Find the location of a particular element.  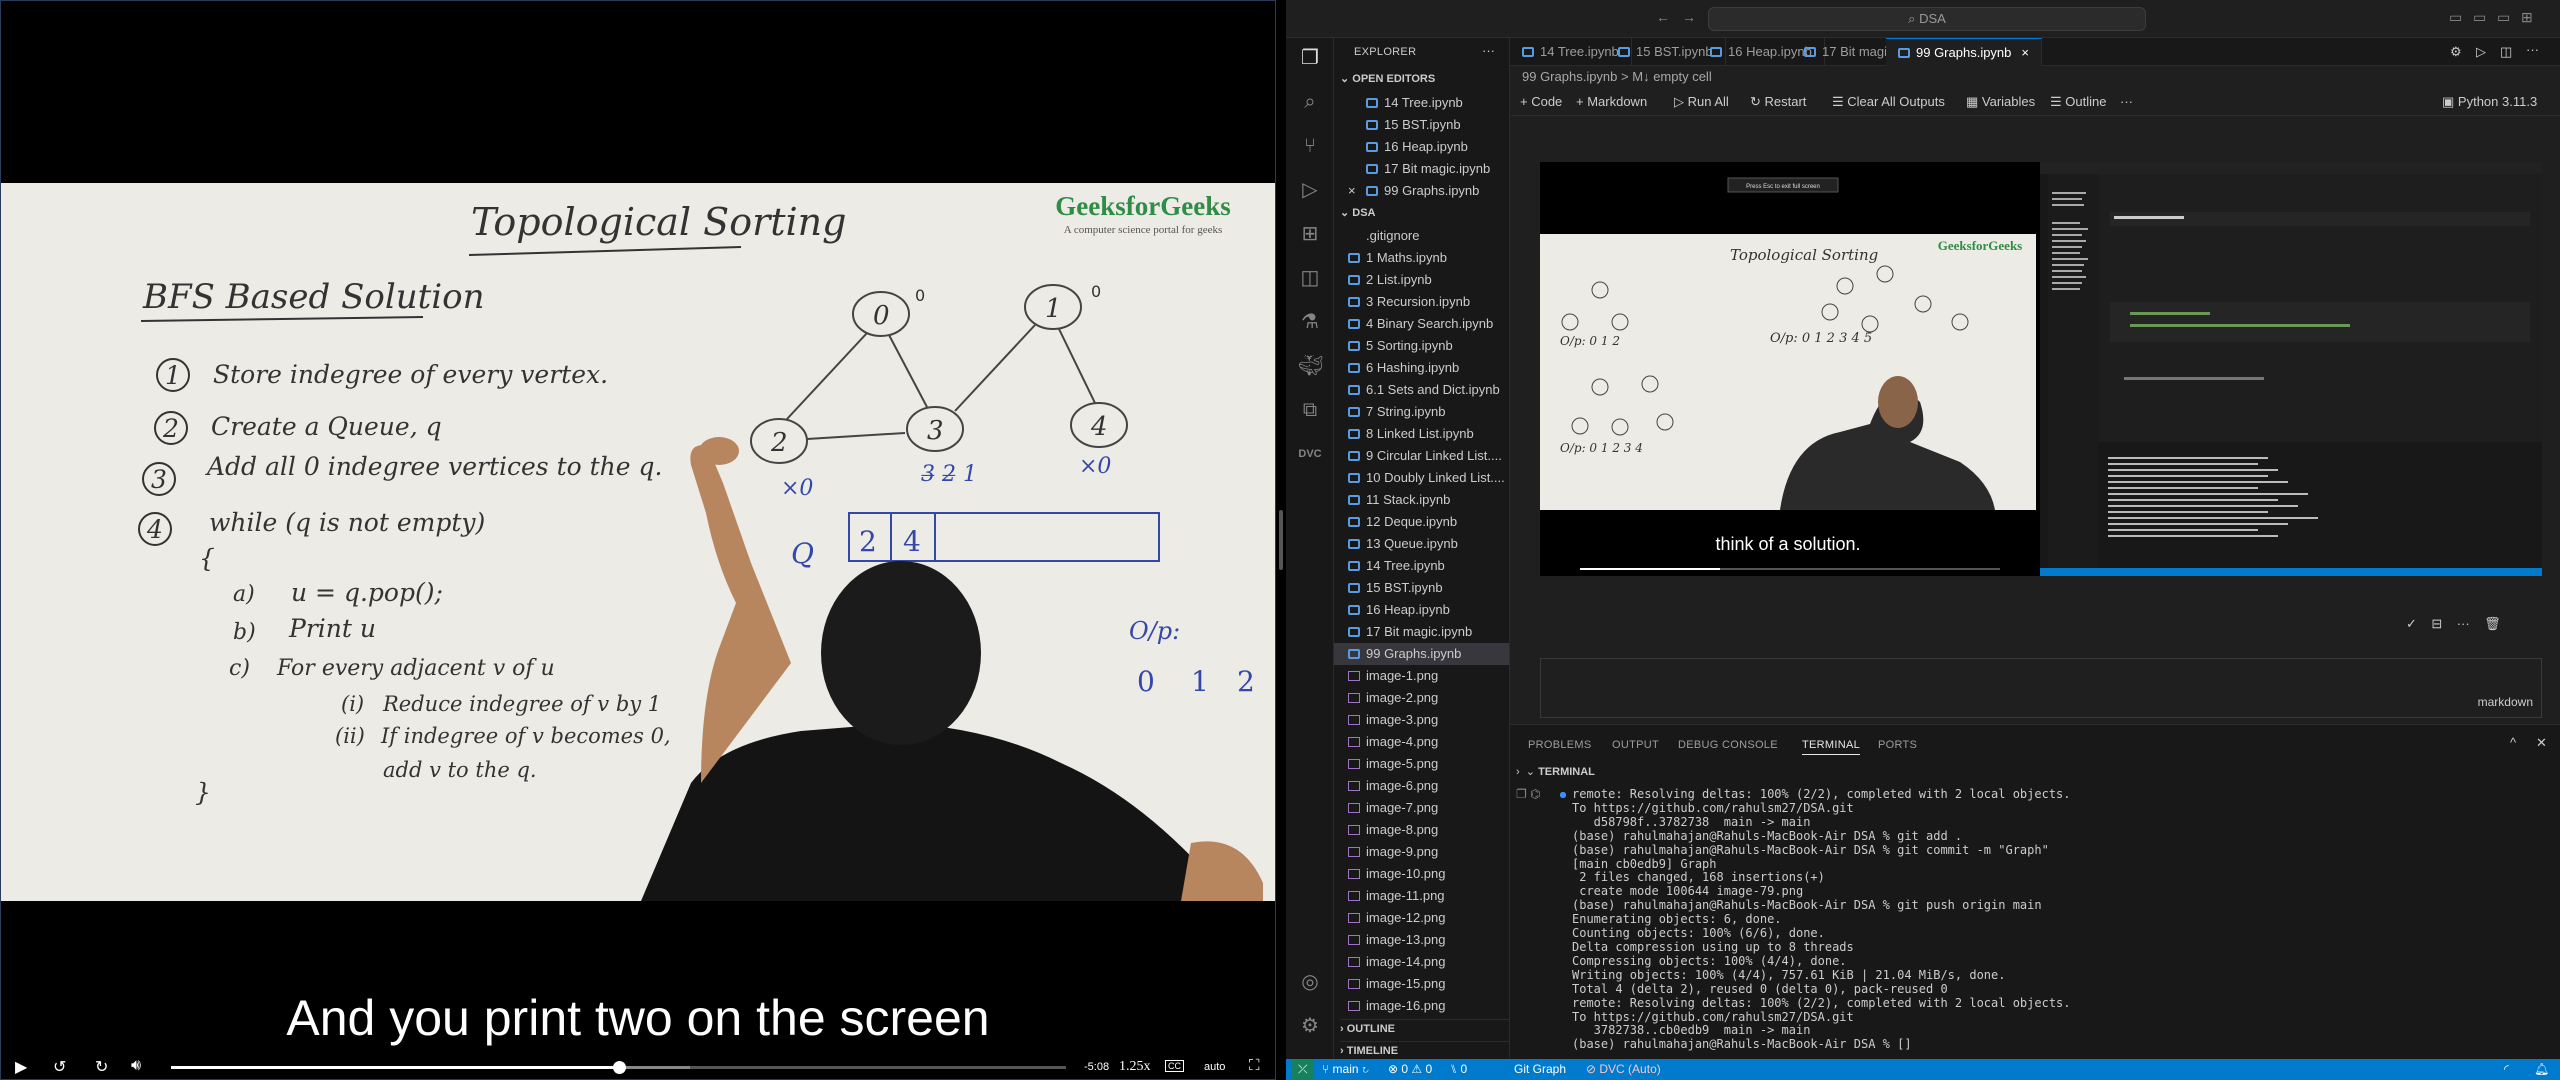

file-item: 2 List.ipynb is located at coordinates (1421, 280).